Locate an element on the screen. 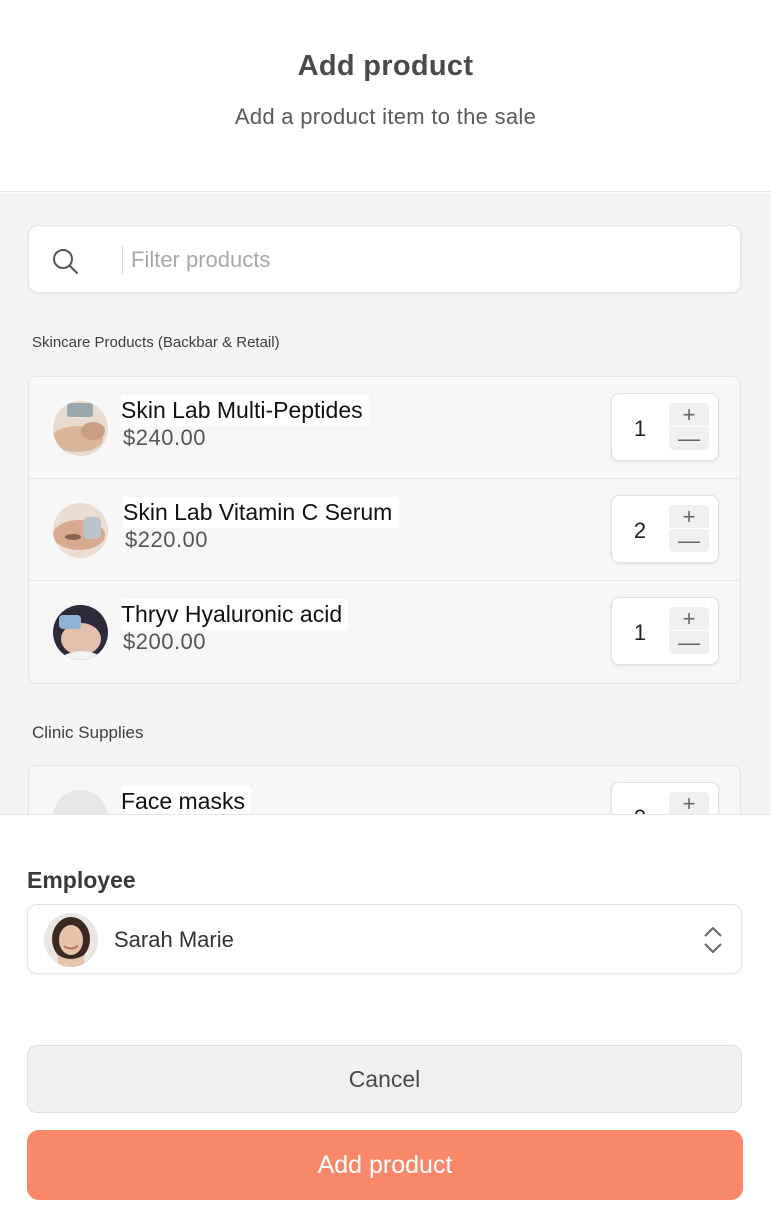 The height and width of the screenshot is (1220, 771). product-row: Skin Lab Multi-Peptides $240.00 1 + — is located at coordinates (384, 428).